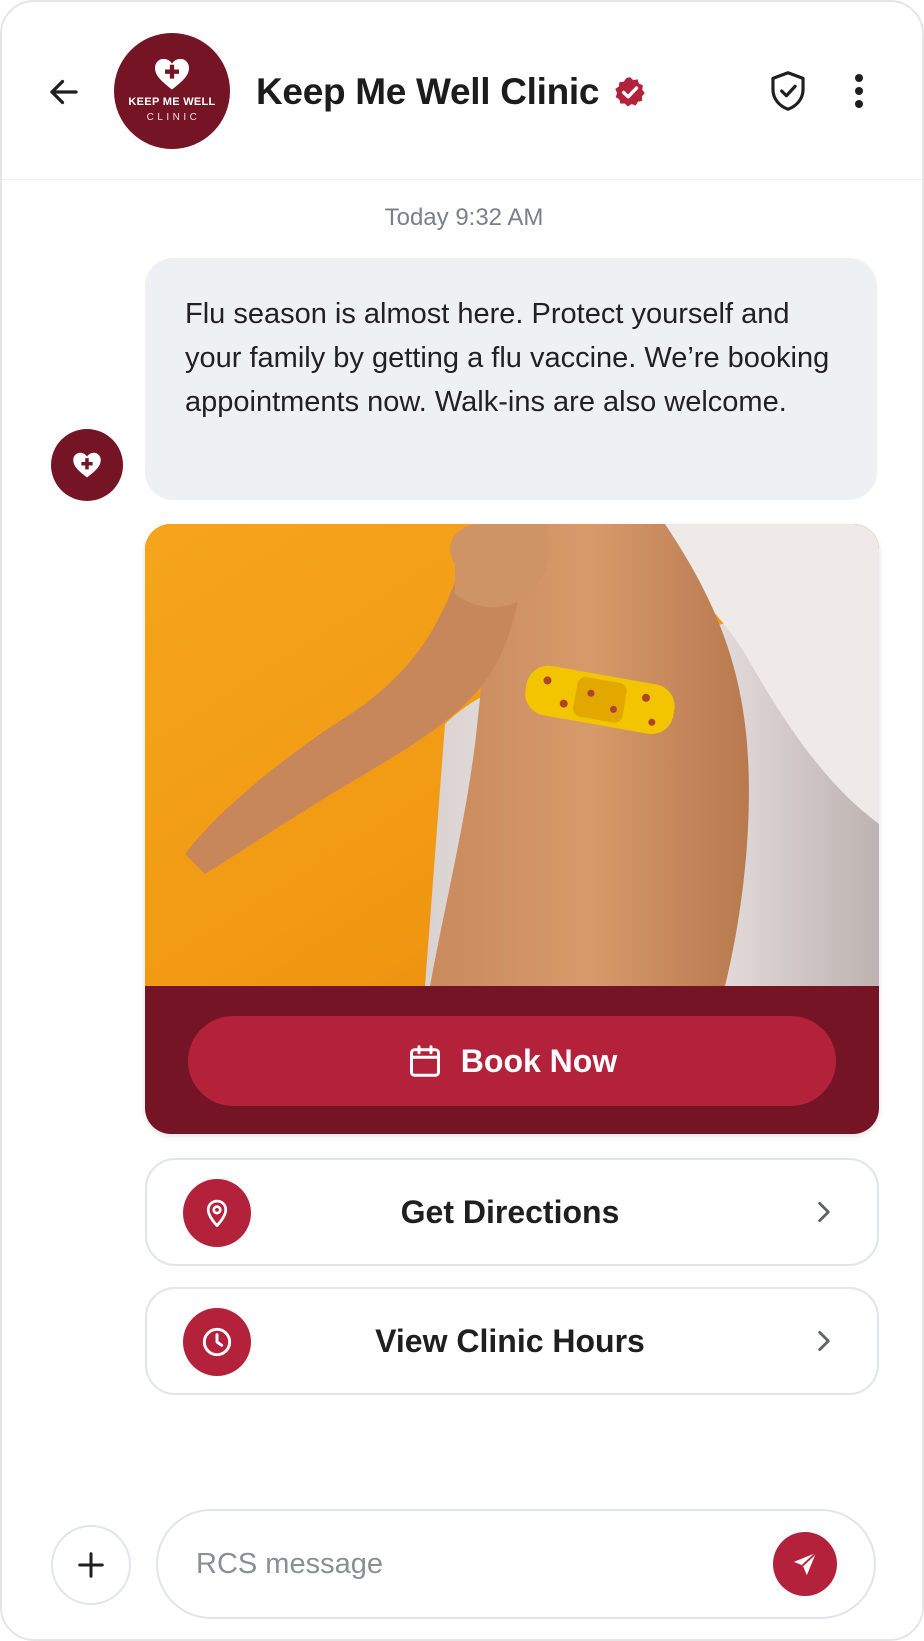 This screenshot has height=1641, width=924. I want to click on sender-avatar, so click(87, 465).